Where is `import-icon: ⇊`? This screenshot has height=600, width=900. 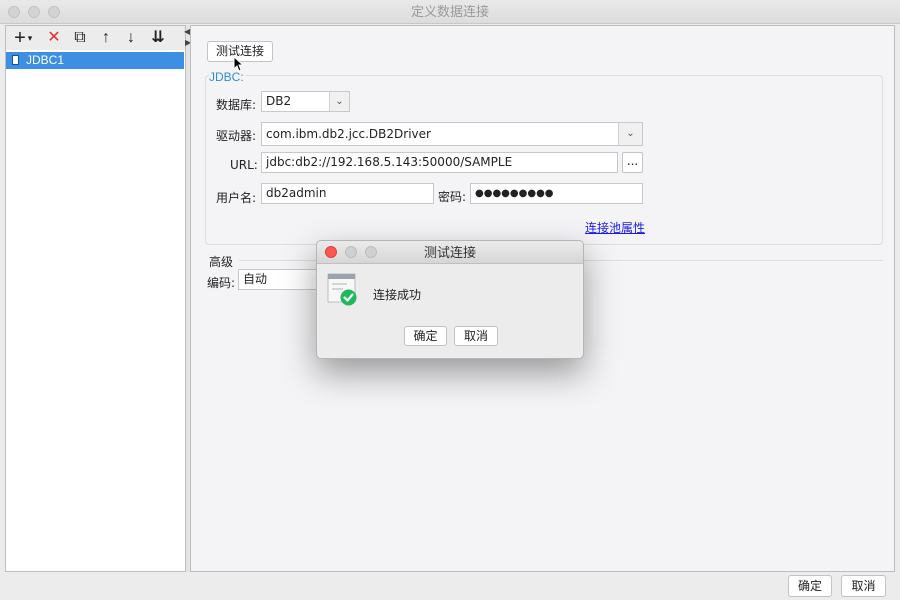
import-icon: ⇊ is located at coordinates (158, 38).